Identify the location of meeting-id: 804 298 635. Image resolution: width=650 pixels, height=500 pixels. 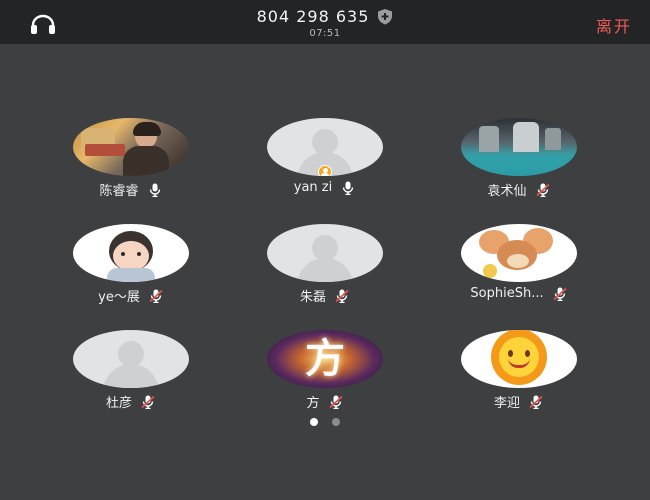
(325, 16).